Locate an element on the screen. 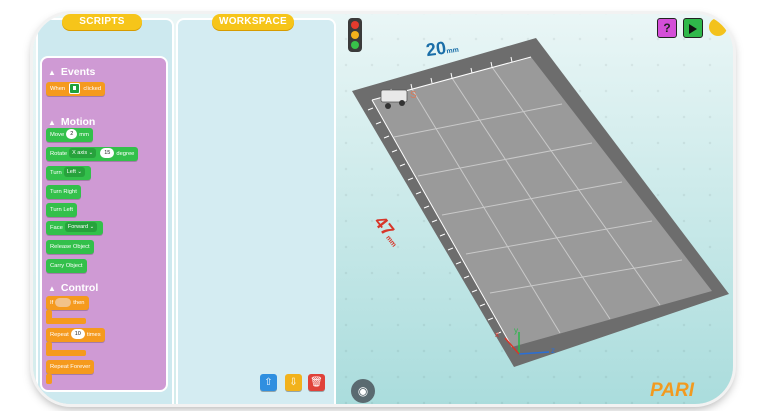 This screenshot has width=769, height=411. block-turn-left: Turn Left is located at coordinates (61, 210).